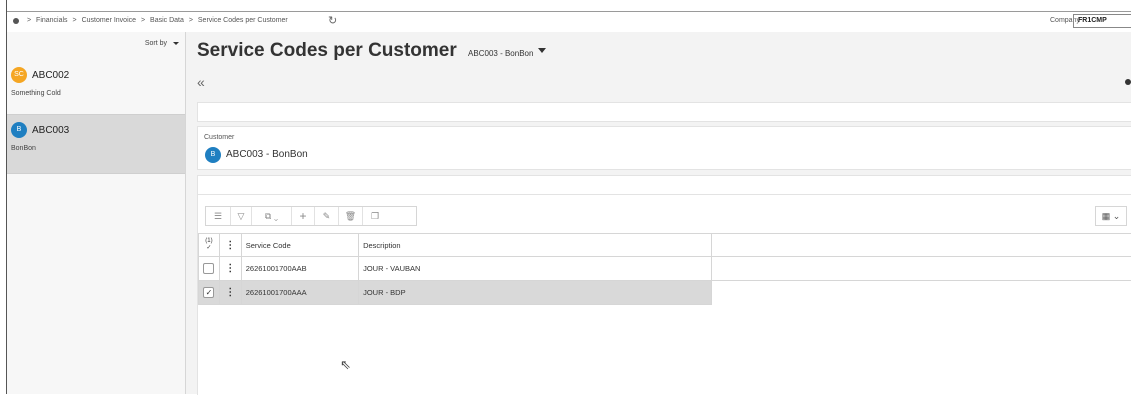  I want to click on column-menu-icon: ⋮, so click(230, 245).